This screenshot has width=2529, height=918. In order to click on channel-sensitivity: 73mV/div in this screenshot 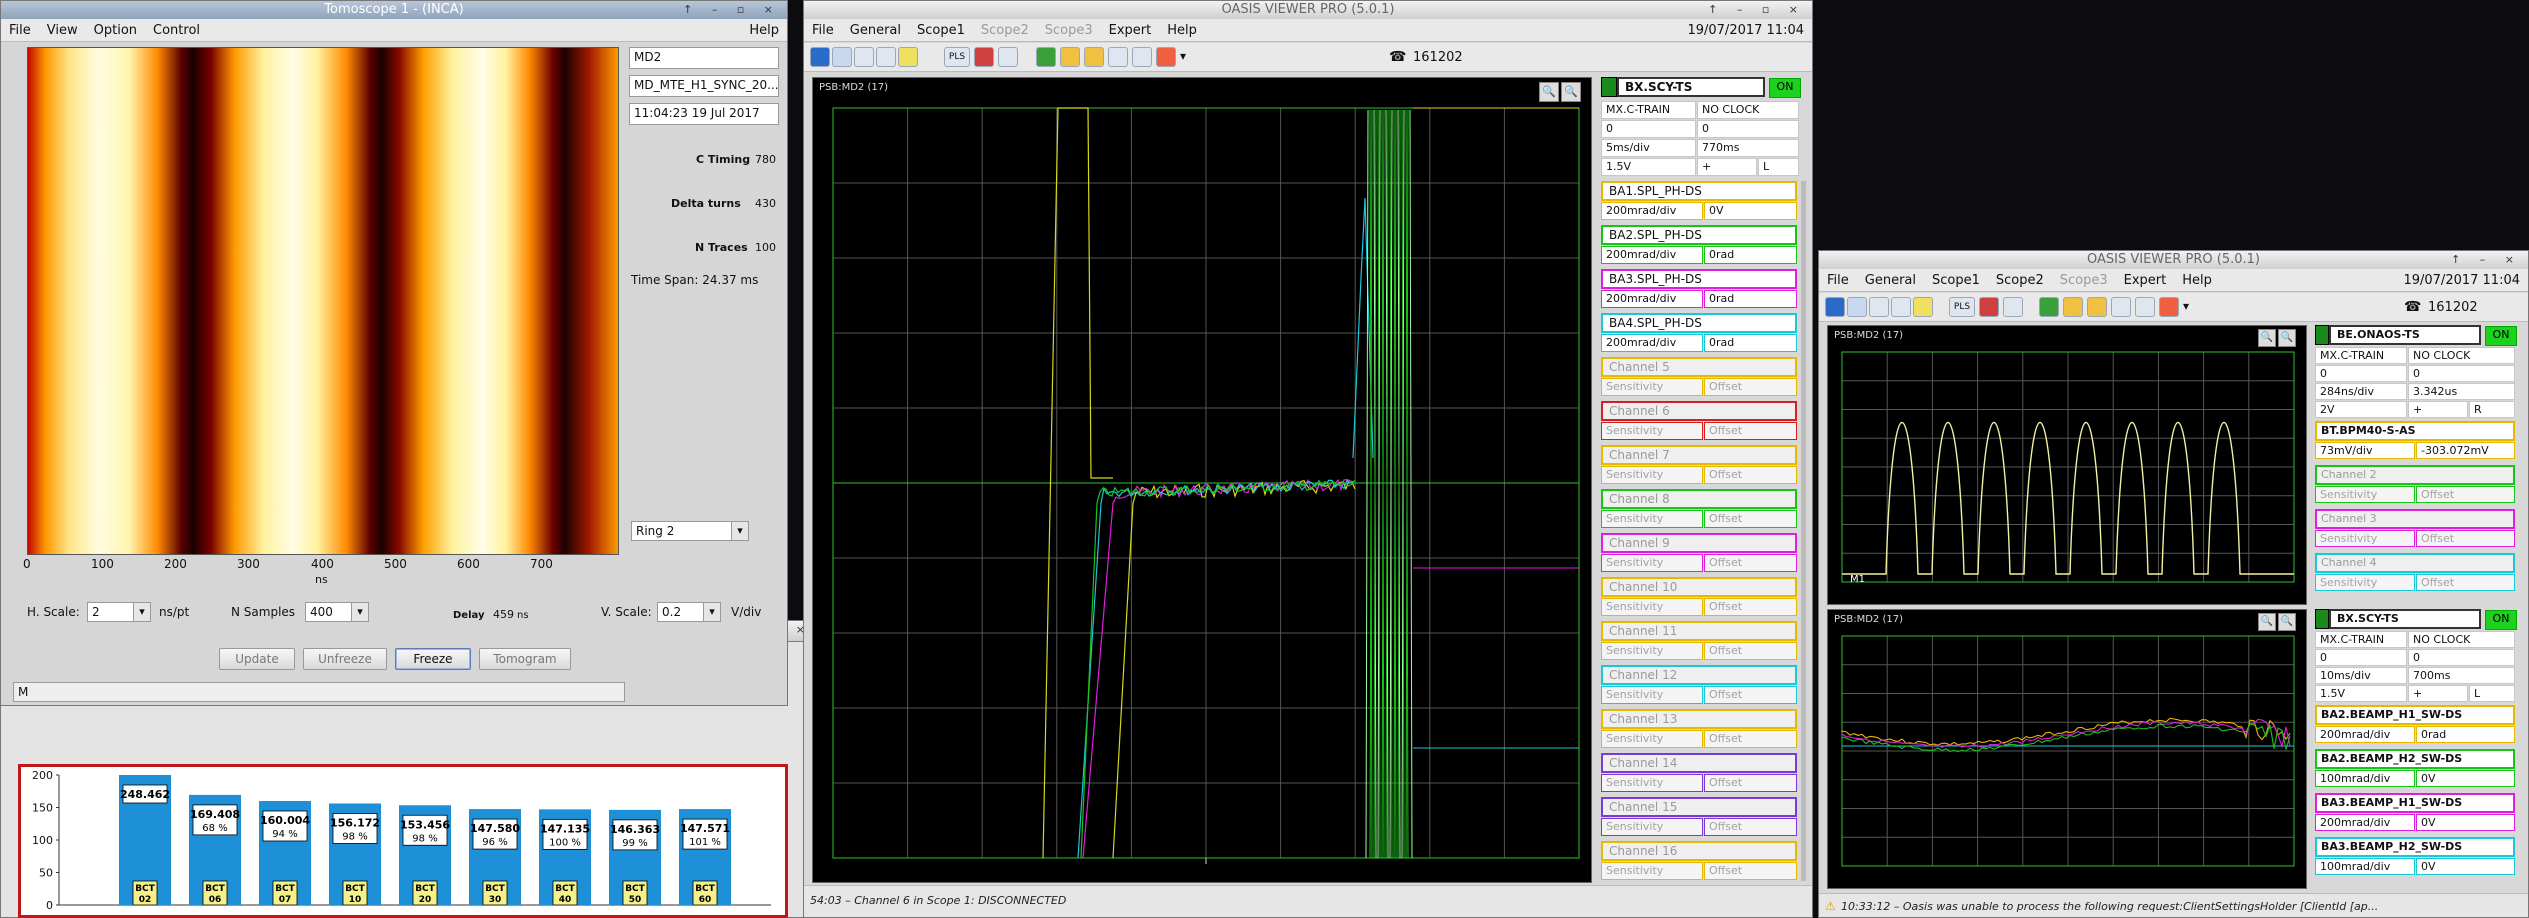, I will do `click(2365, 450)`.